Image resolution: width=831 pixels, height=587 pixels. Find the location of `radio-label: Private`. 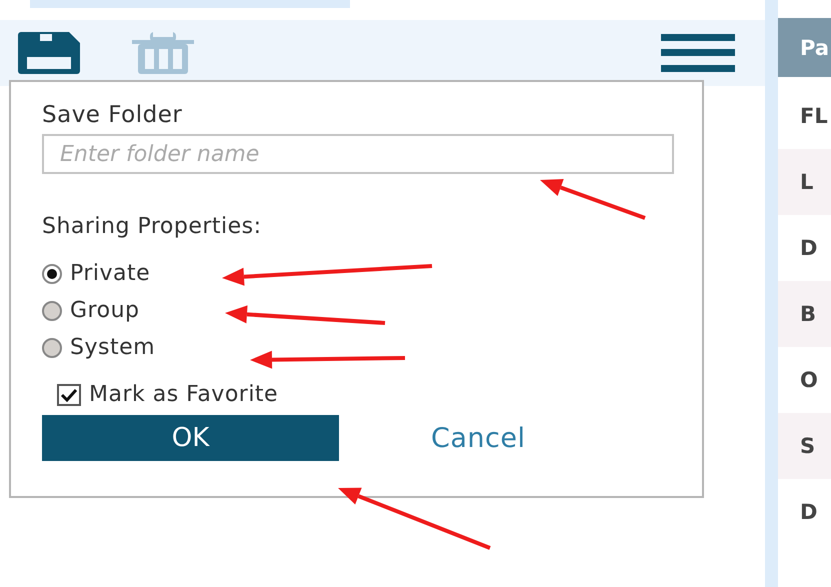

radio-label: Private is located at coordinates (110, 273).